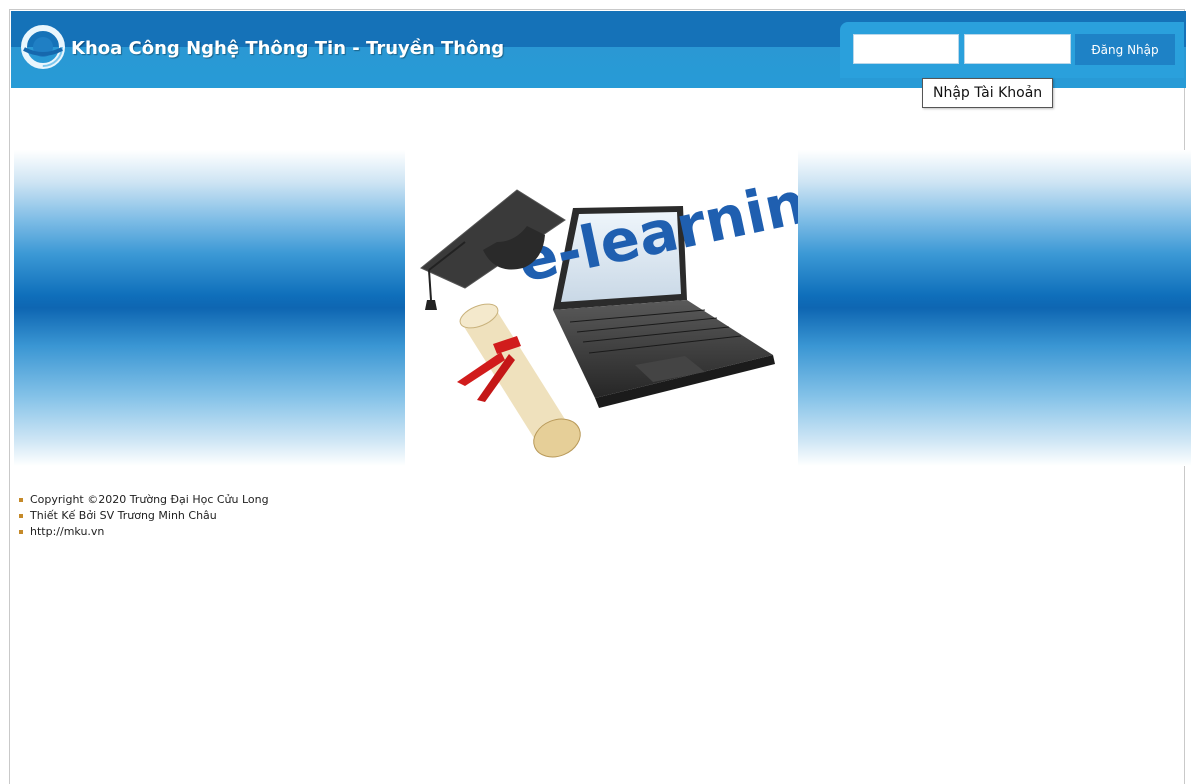 This screenshot has width=1195, height=784. I want to click on list-item: Thiết Kế Bởi SV Trương Minh Châu, so click(143, 516).